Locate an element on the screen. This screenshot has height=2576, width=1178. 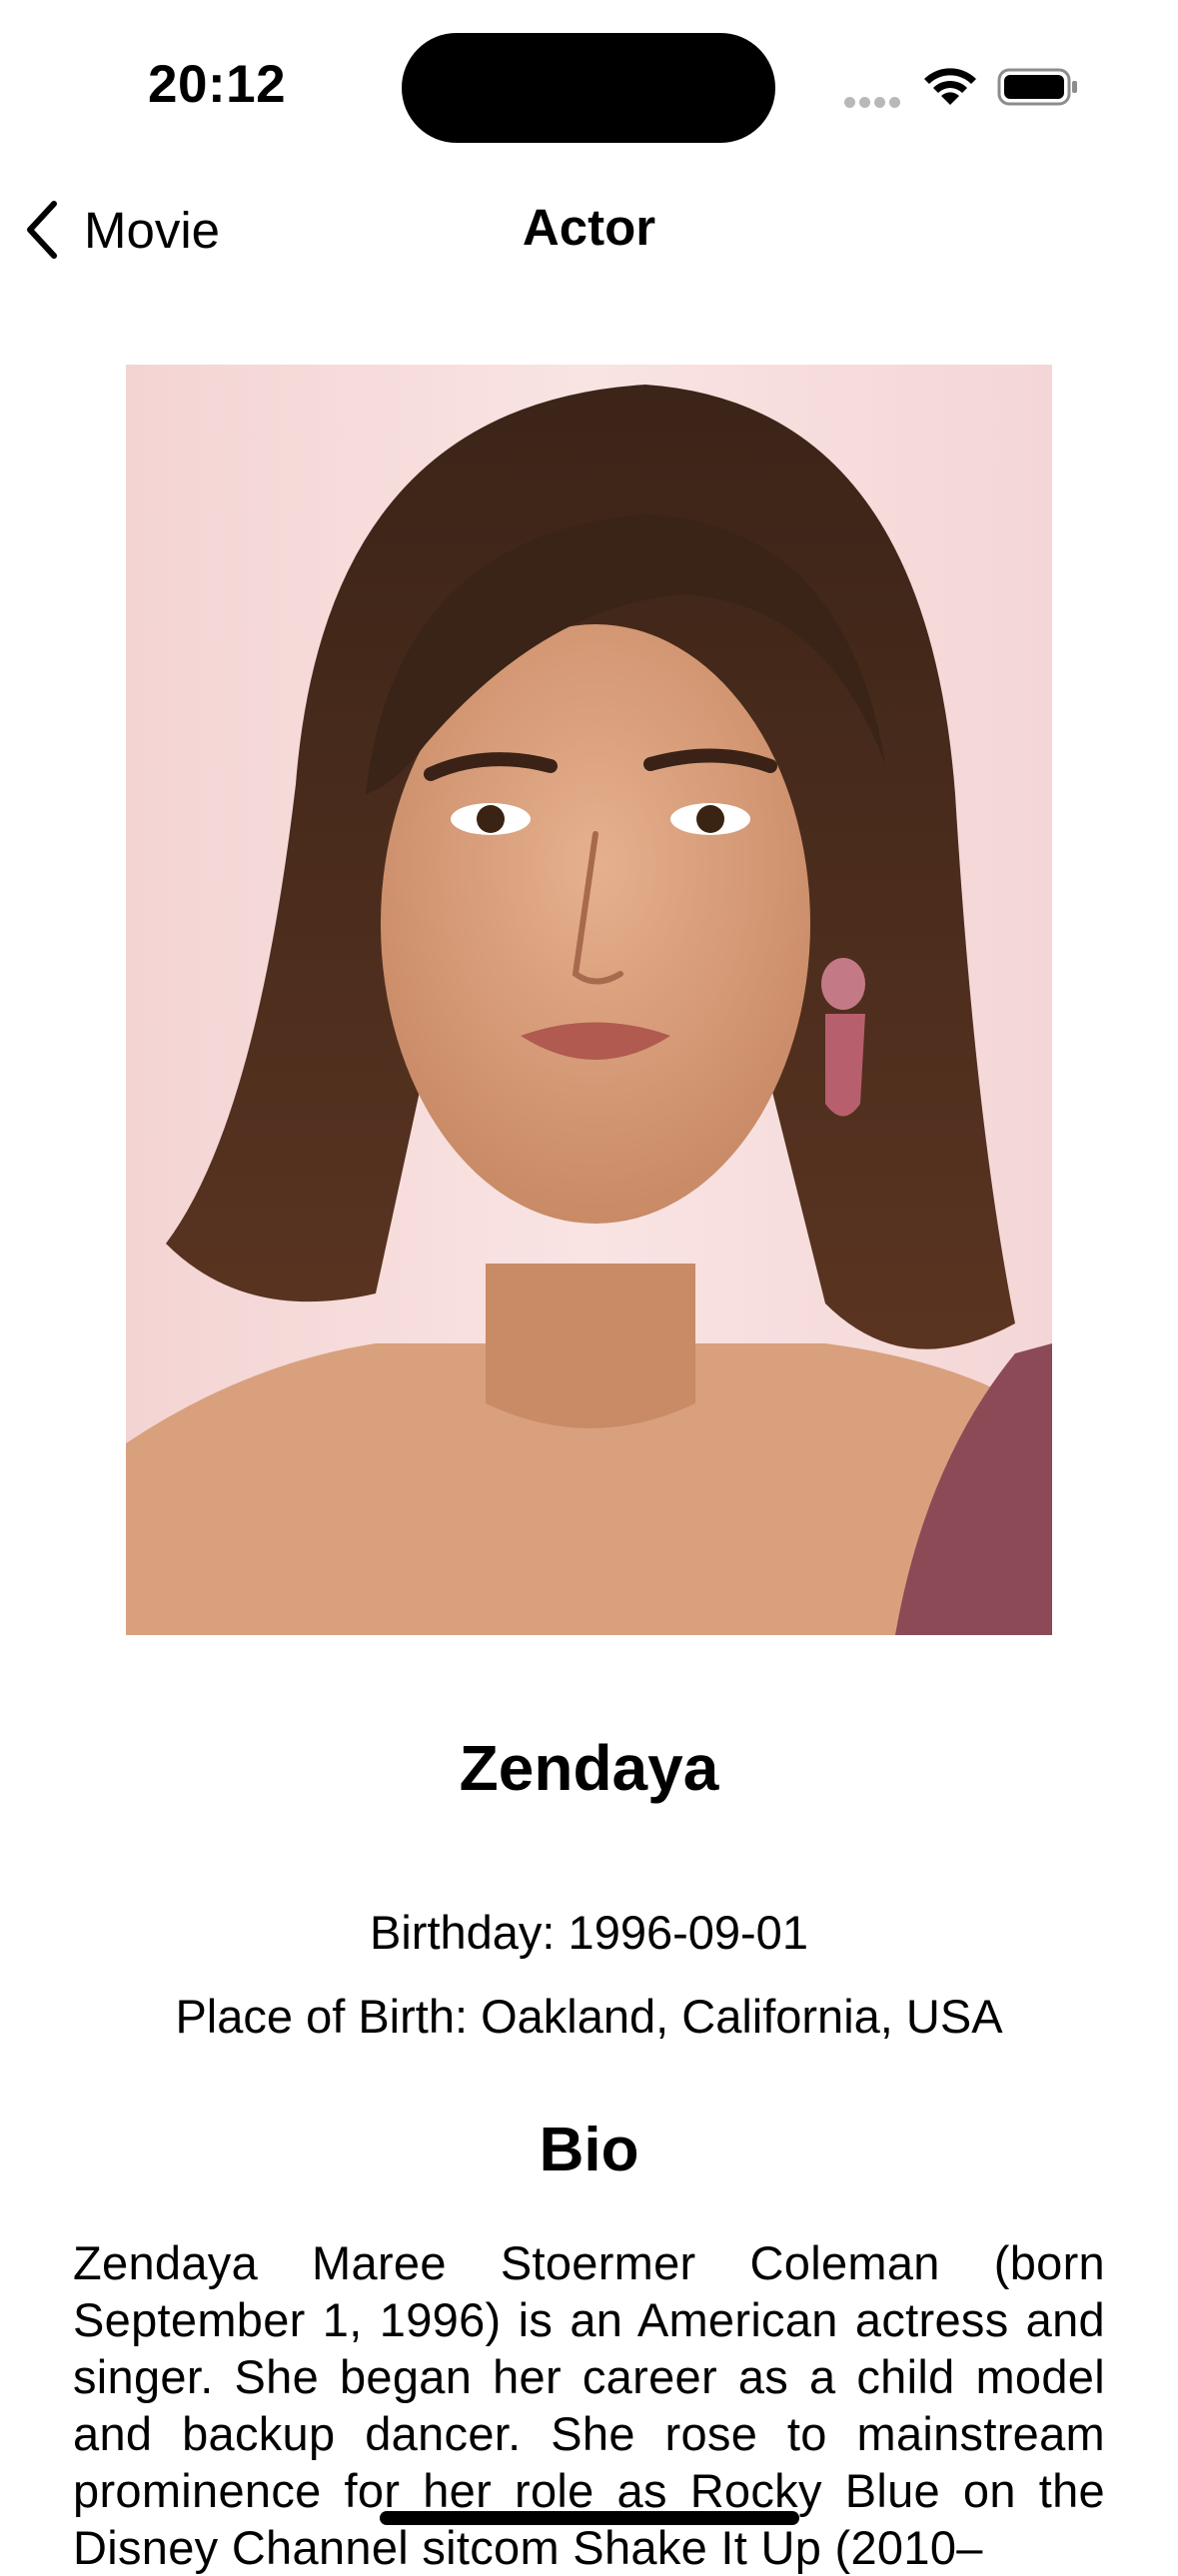
bio-heading: Bio is located at coordinates (589, 2150).